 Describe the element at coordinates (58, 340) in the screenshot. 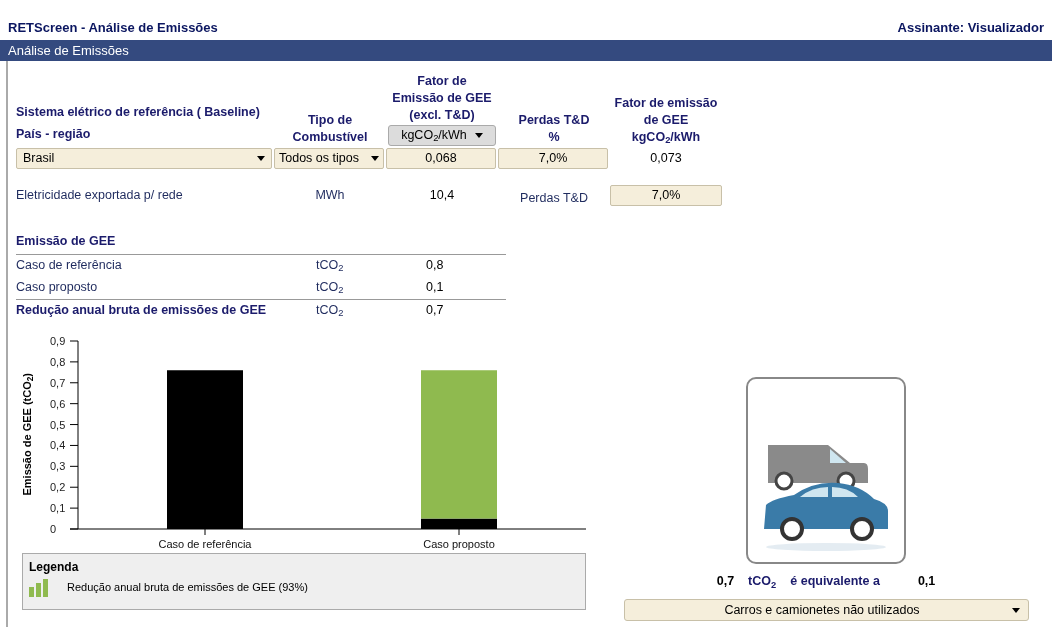

I see `tick-label: 0,9` at that location.